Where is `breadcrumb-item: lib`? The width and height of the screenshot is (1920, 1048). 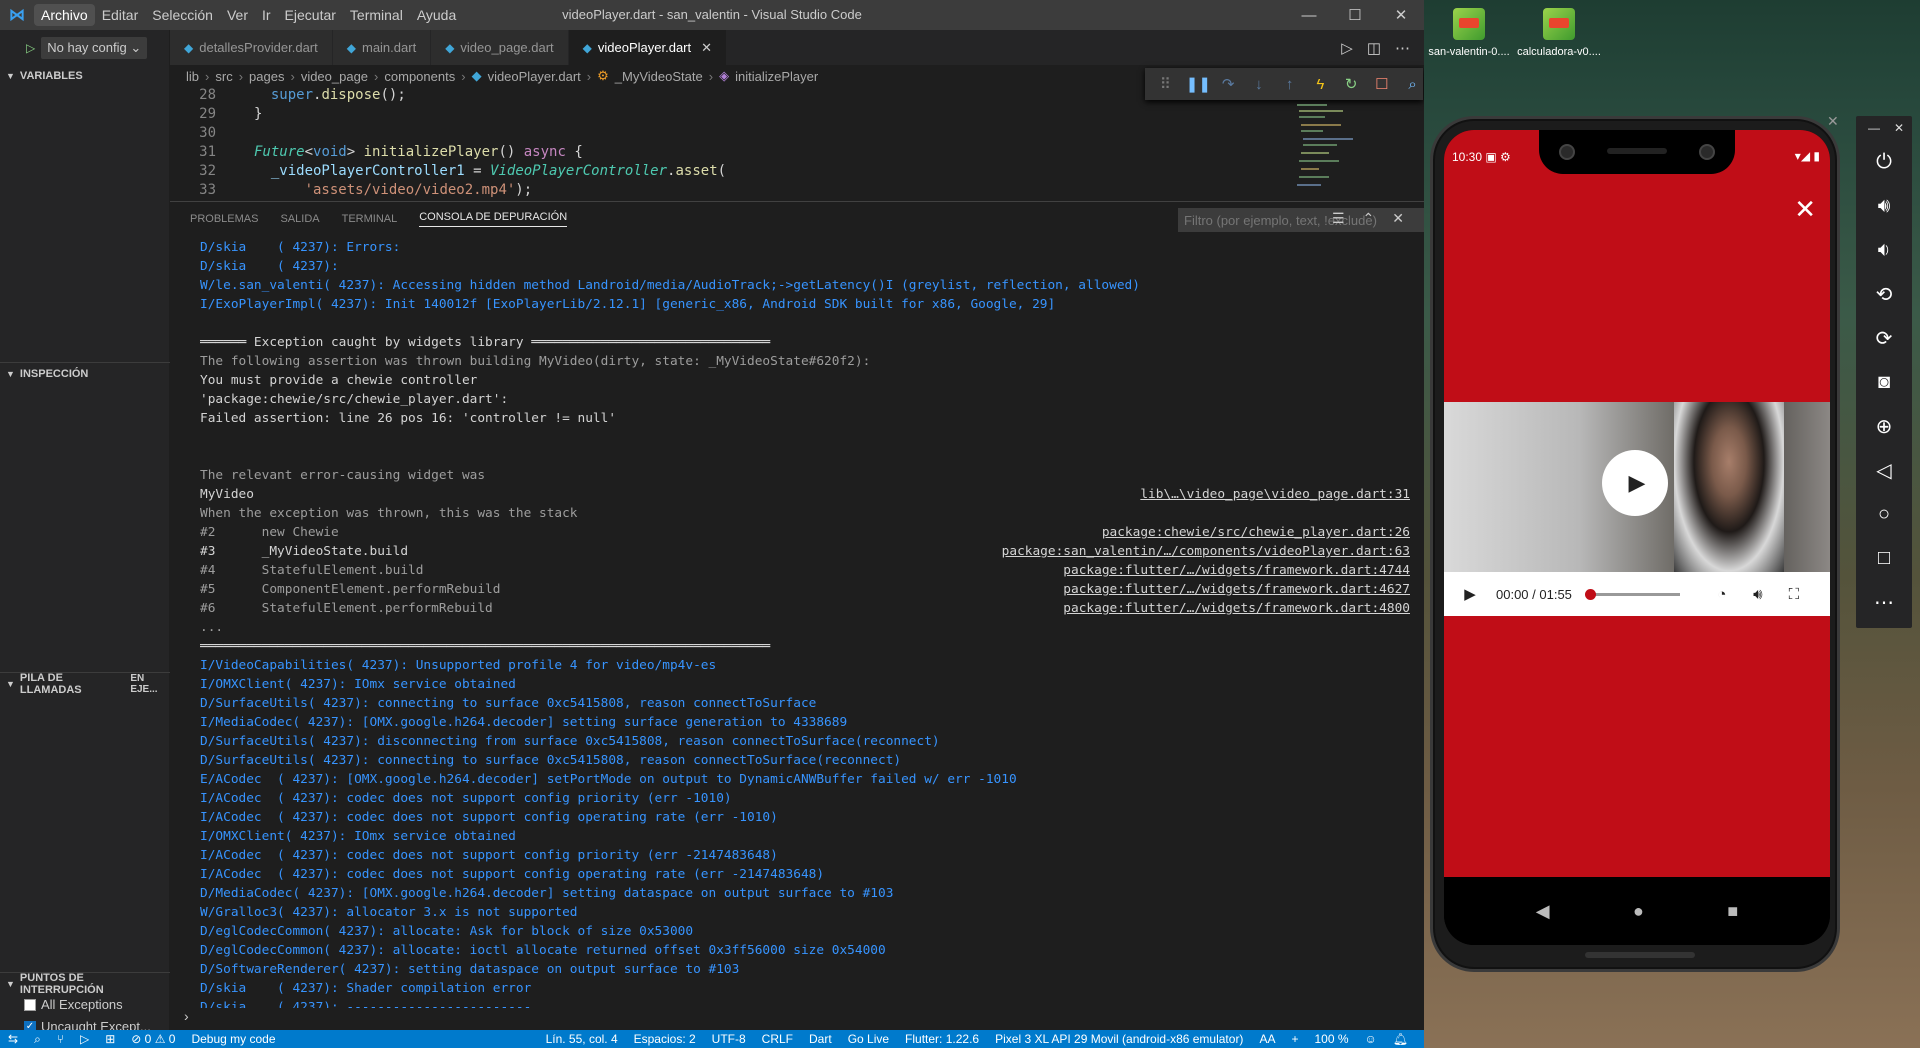 breadcrumb-item: lib is located at coordinates (192, 76).